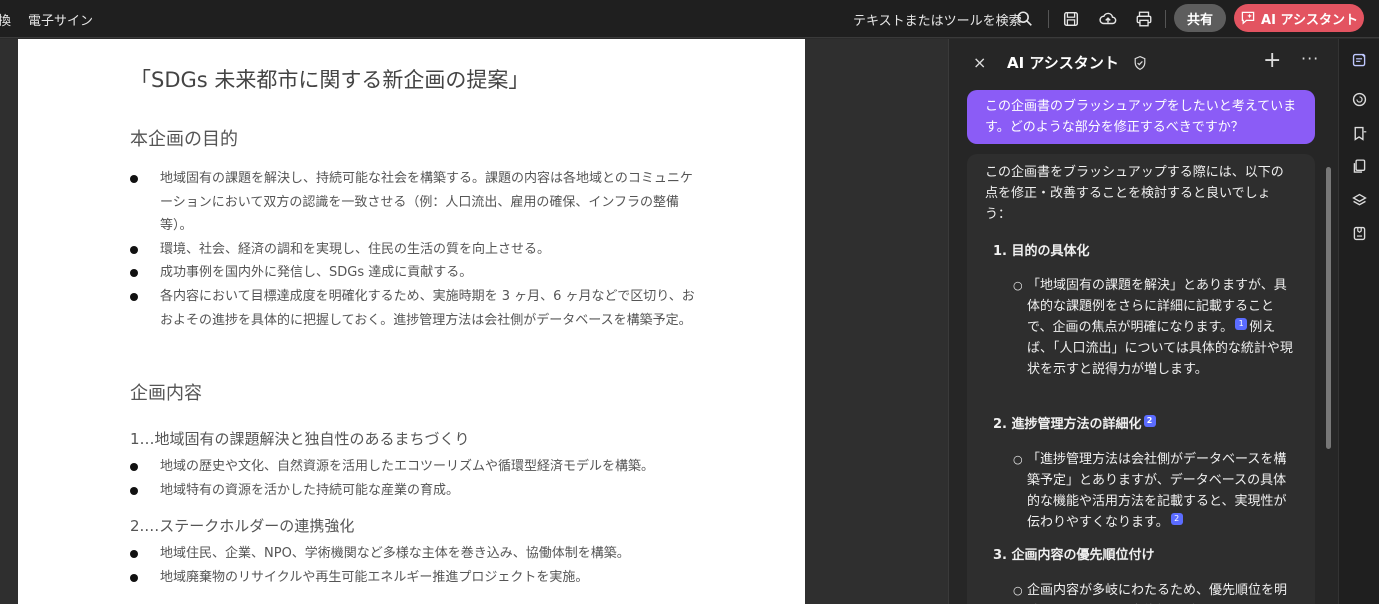  Describe the element at coordinates (1050, 251) in the screenshot. I see `item-heading-text: 目的の具体化` at that location.